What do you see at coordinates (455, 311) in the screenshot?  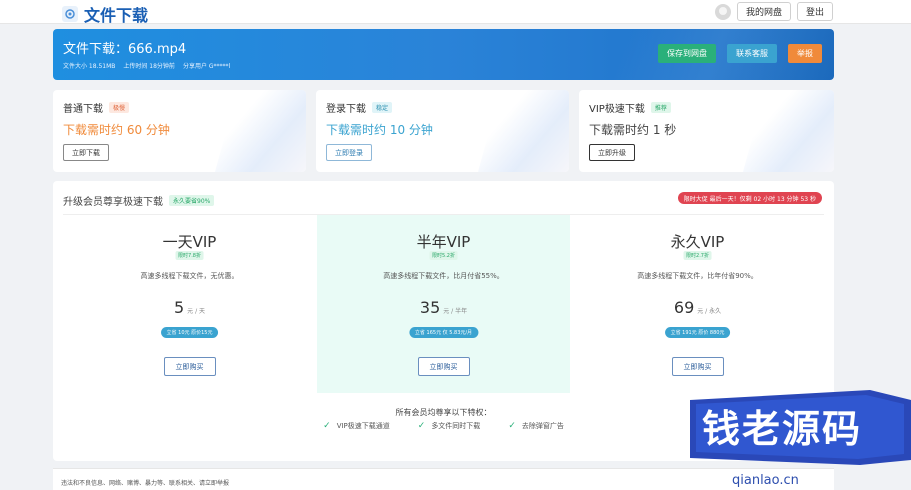 I see `price-unit: 元 / 半年` at bounding box center [455, 311].